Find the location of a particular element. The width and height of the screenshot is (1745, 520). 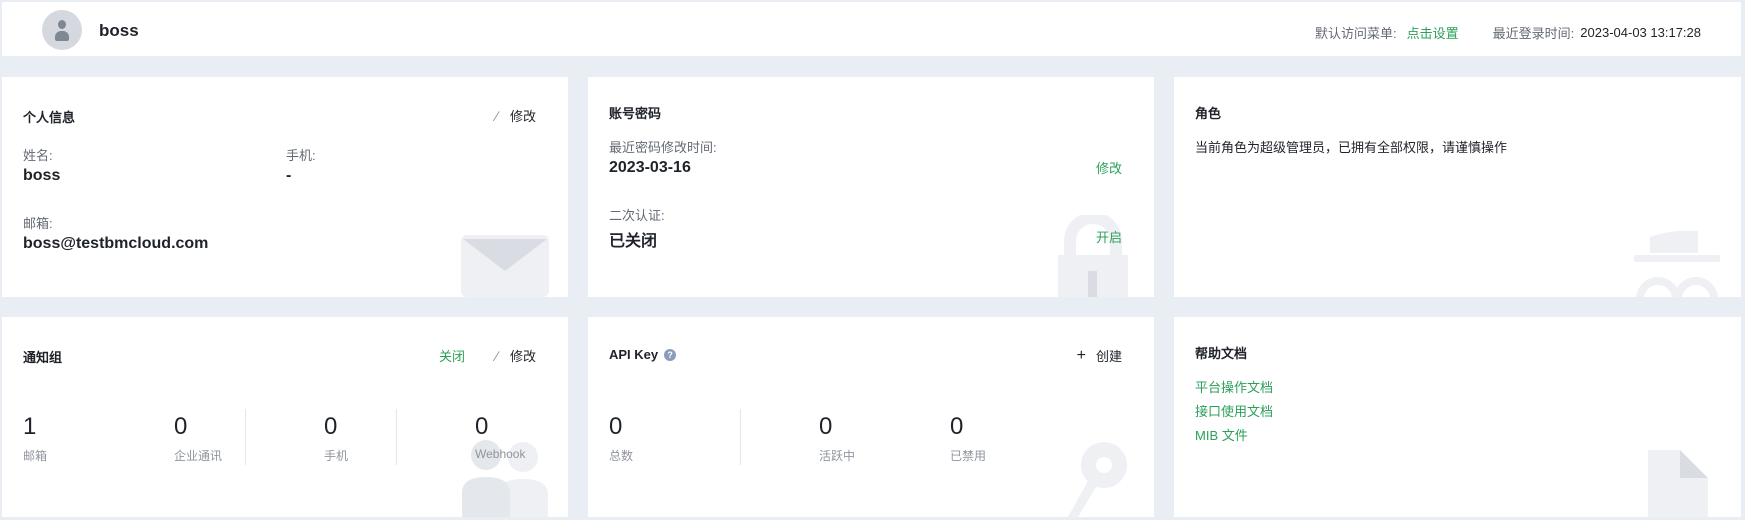

api-key-title: API Key is located at coordinates (634, 354).